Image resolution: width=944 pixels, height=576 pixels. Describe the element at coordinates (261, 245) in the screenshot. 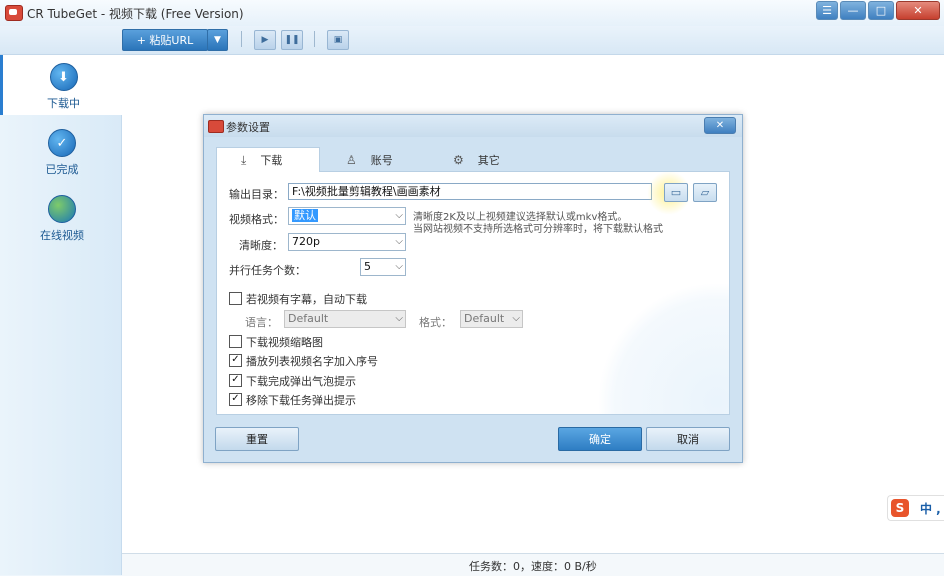

I see `quality-label: 清晰度：` at that location.